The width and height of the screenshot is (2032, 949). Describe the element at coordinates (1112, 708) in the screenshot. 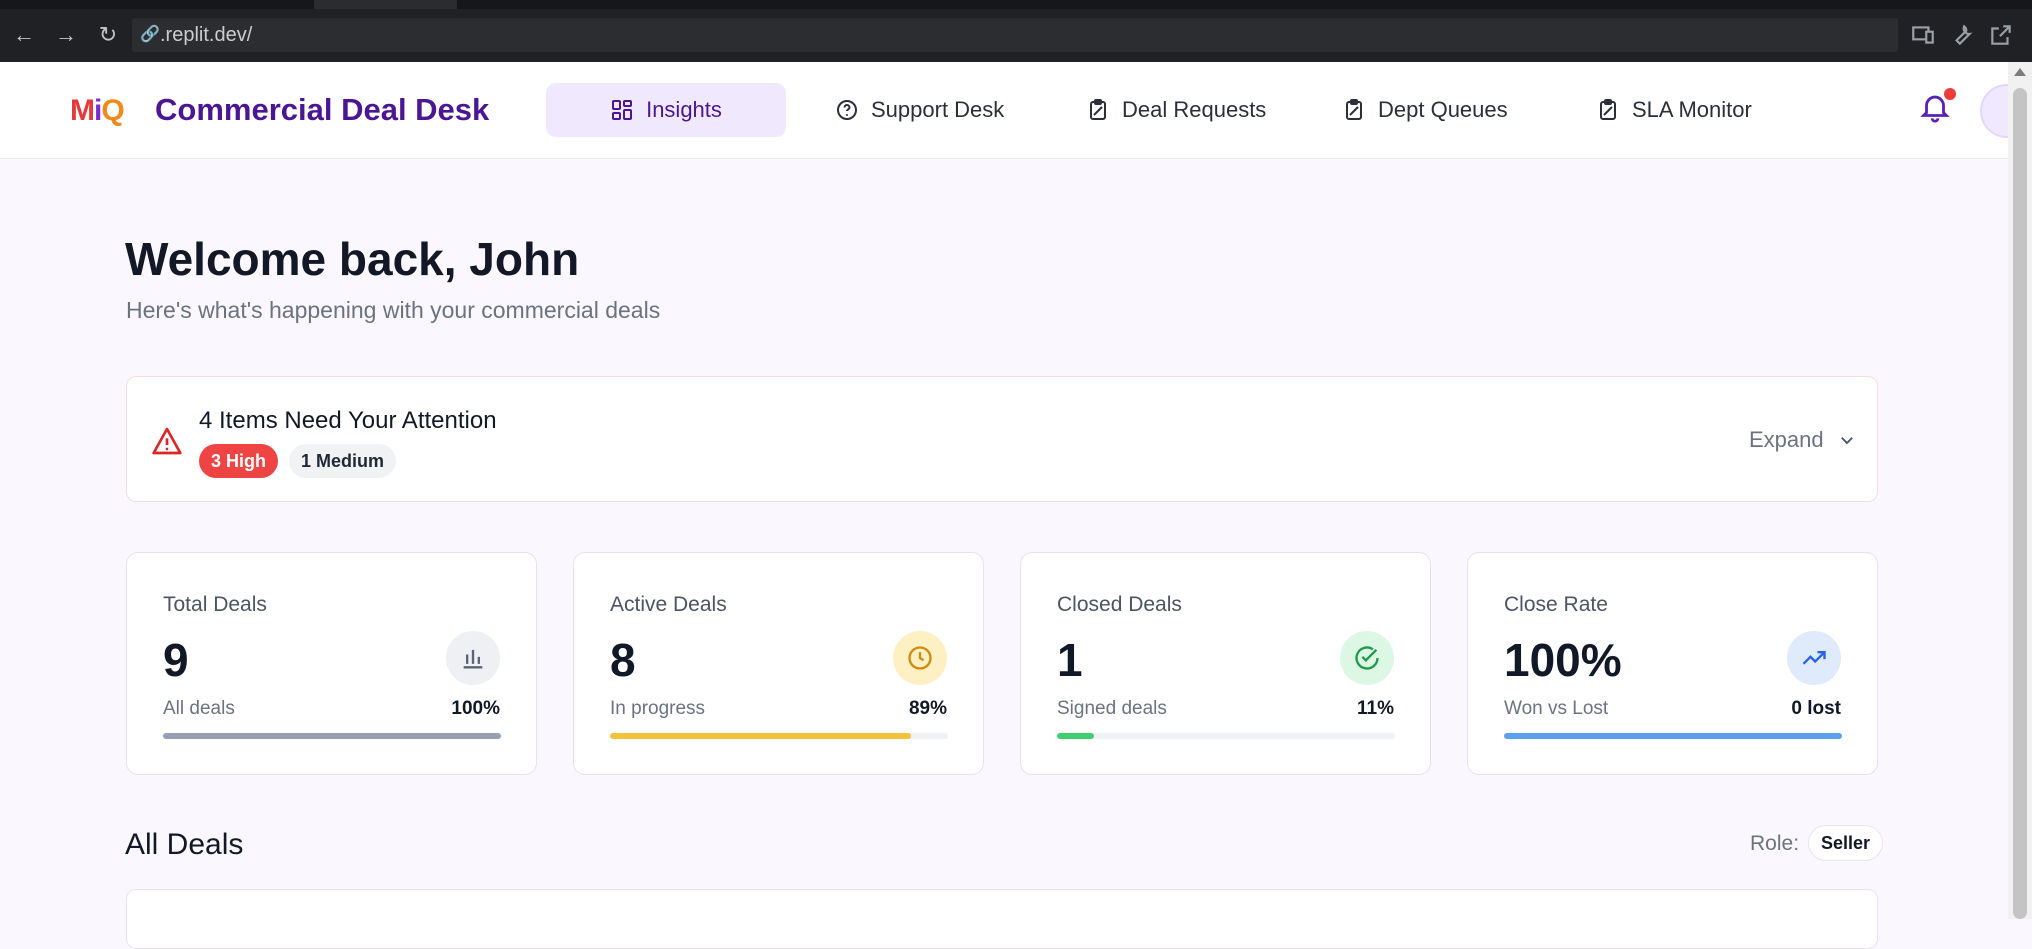

I see `stat-subtext: Signed deals` at that location.